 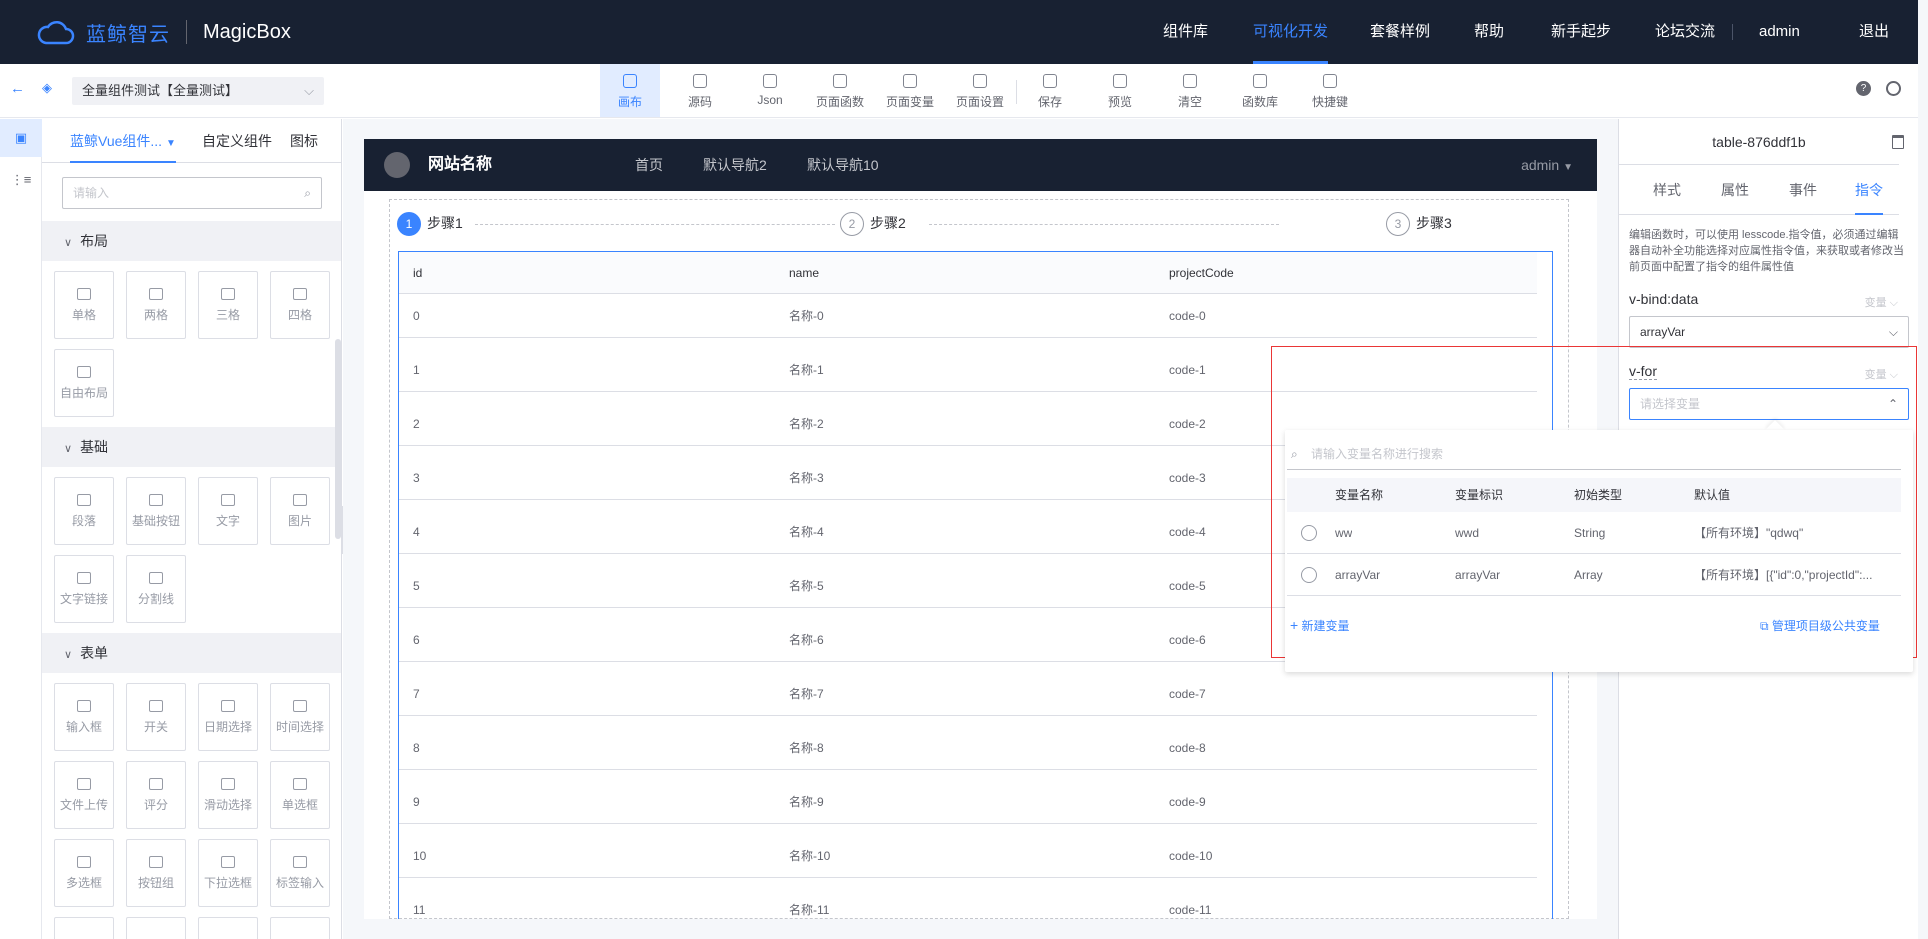 I want to click on component-panel-icon: ▣, so click(x=21, y=138).